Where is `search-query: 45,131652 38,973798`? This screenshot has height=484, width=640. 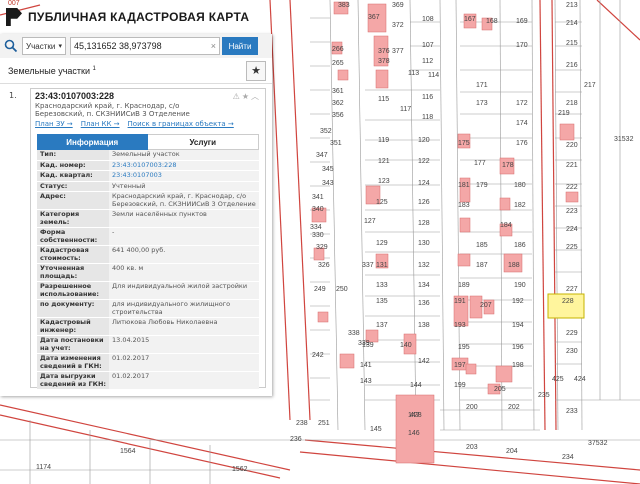 search-query: 45,131652 38,973798 is located at coordinates (118, 46).